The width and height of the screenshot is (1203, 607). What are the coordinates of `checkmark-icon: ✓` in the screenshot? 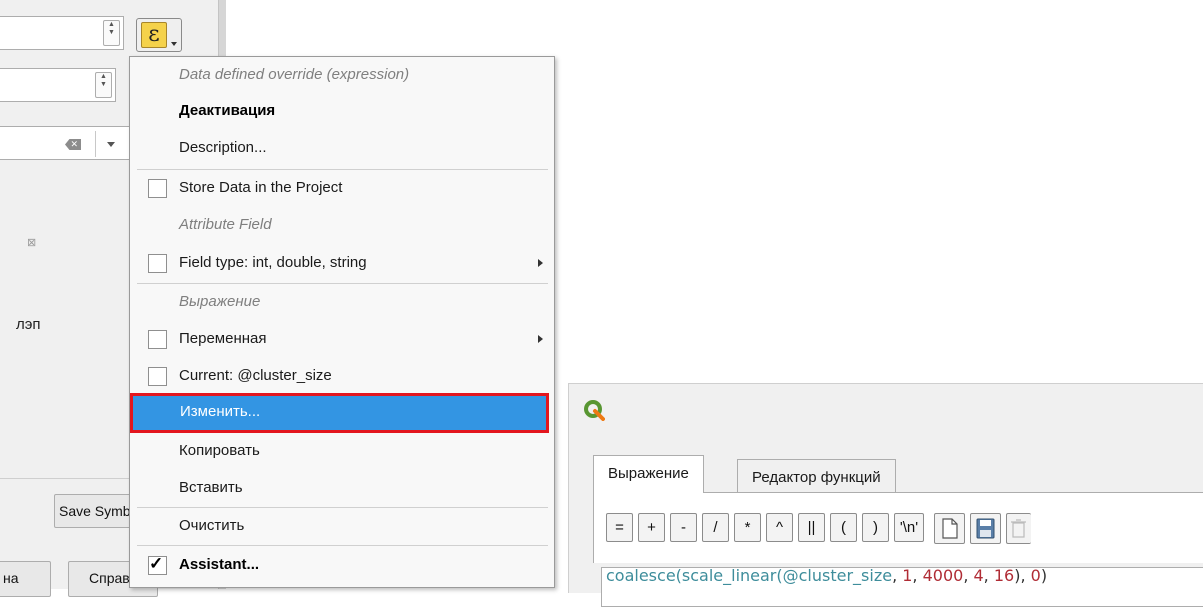 It's located at (156, 563).